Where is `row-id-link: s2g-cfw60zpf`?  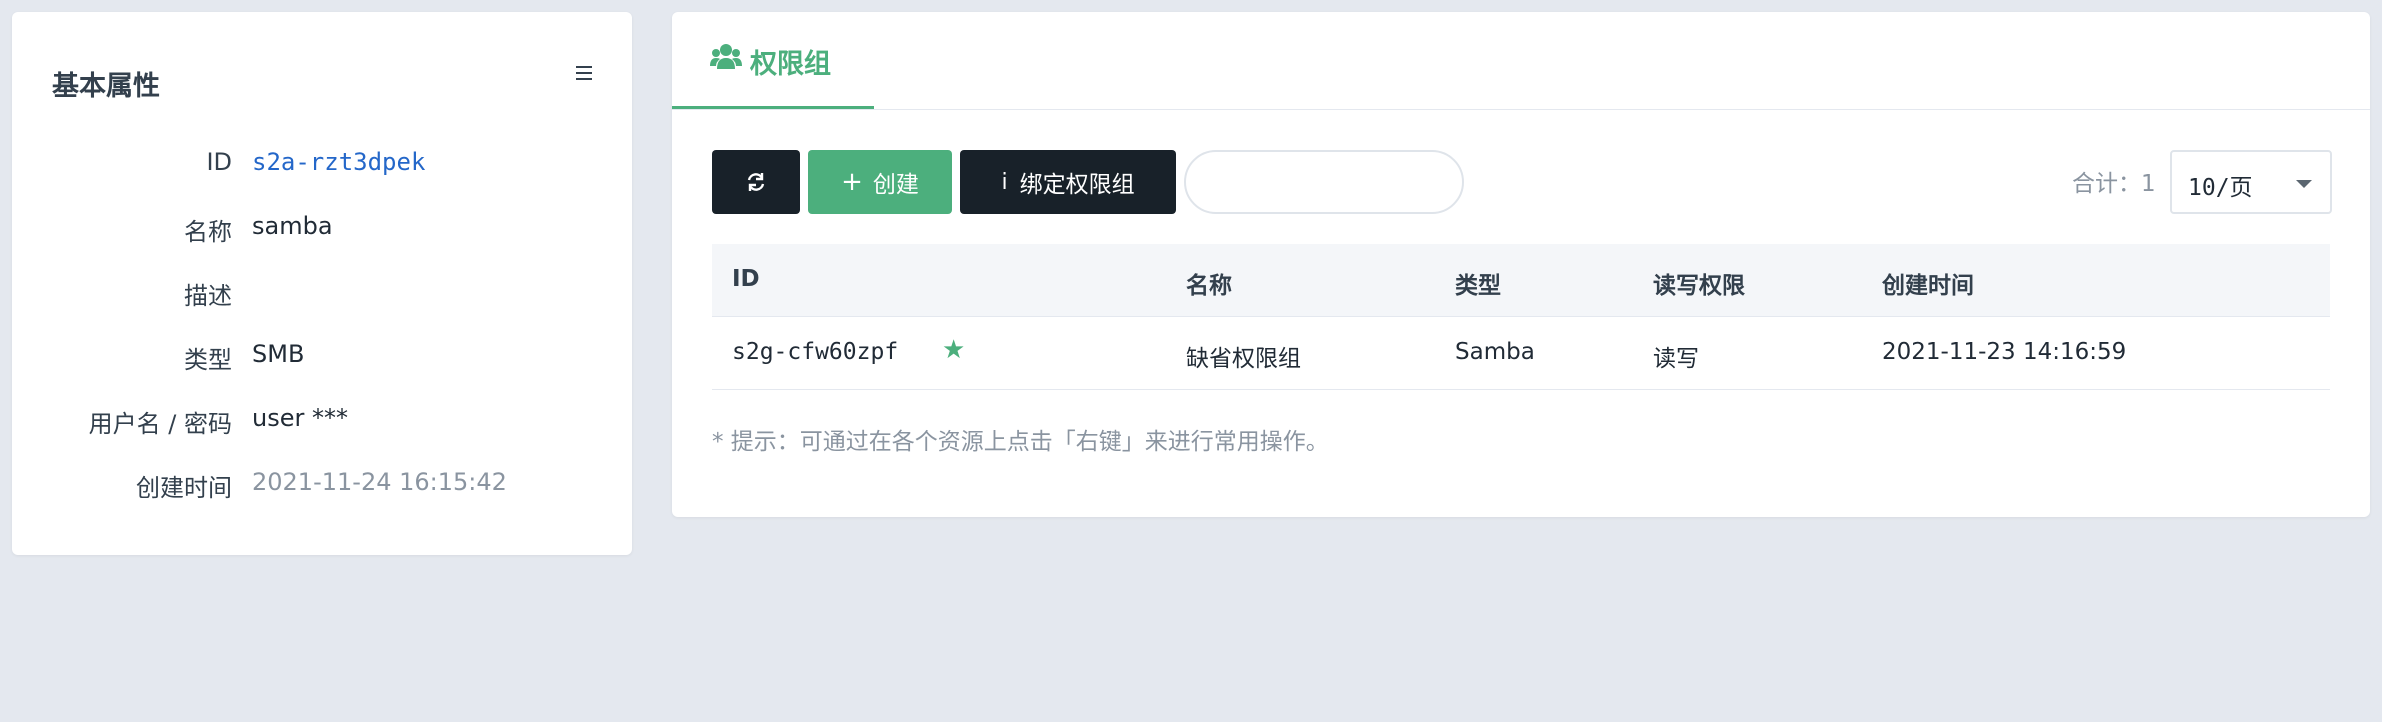
row-id-link: s2g-cfw60zpf is located at coordinates (815, 352).